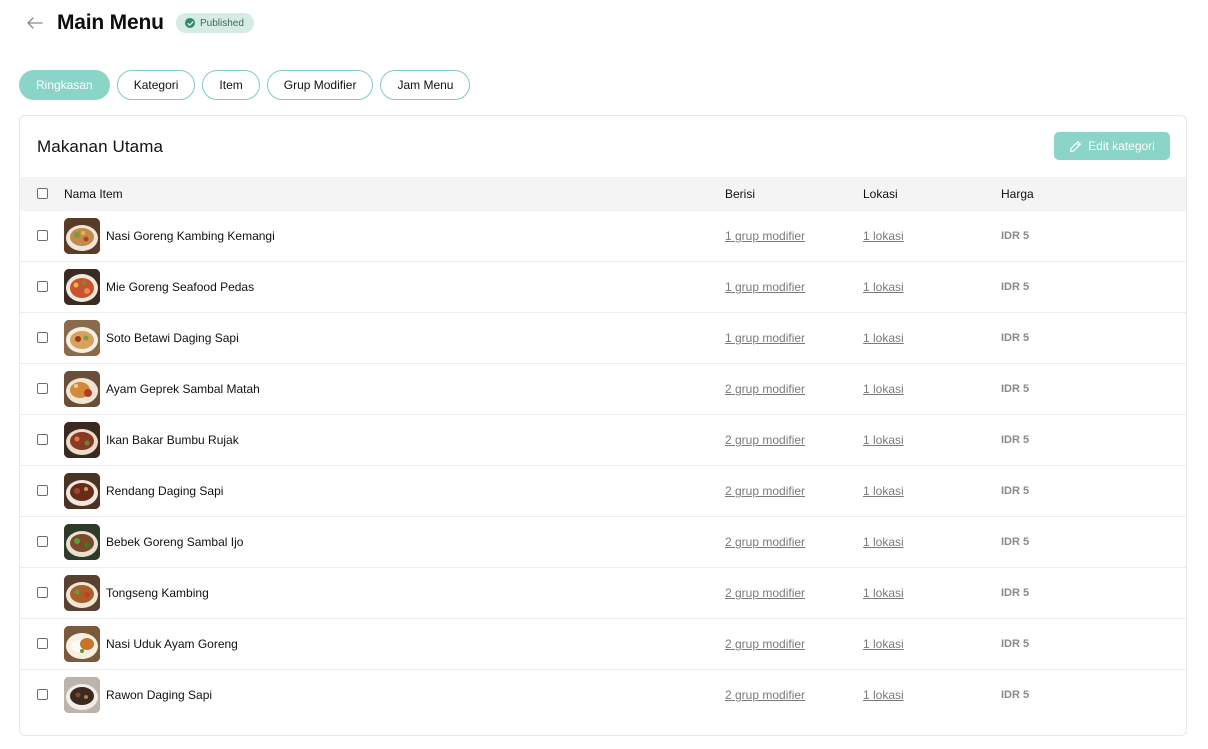 The image size is (1208, 749). What do you see at coordinates (1076, 146) in the screenshot?
I see `pencil-icon` at bounding box center [1076, 146].